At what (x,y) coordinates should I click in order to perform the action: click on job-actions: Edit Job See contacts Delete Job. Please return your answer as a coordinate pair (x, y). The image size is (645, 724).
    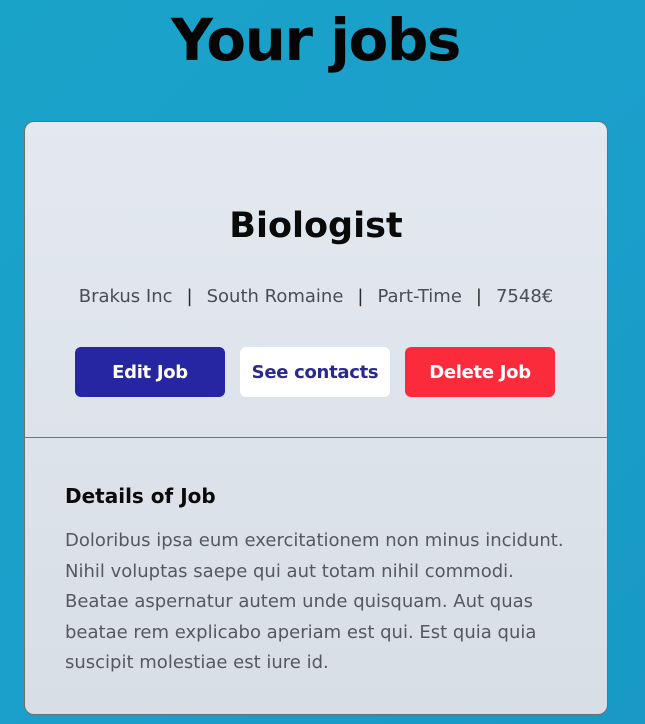
    Looking at the image, I should click on (315, 372).